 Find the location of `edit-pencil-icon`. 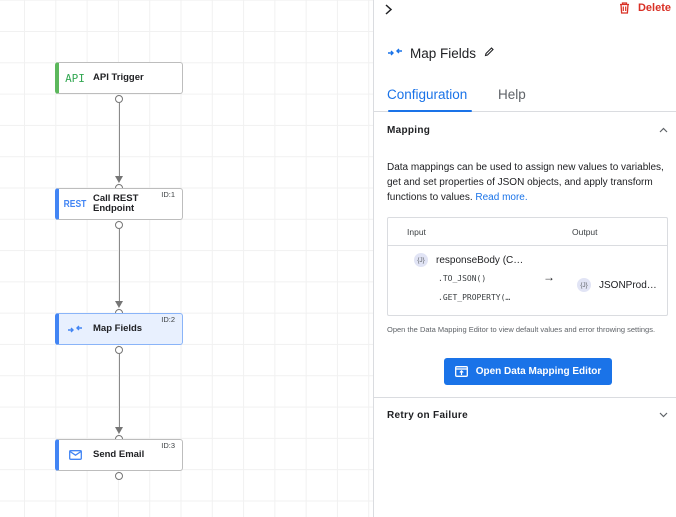

edit-pencil-icon is located at coordinates (489, 53).